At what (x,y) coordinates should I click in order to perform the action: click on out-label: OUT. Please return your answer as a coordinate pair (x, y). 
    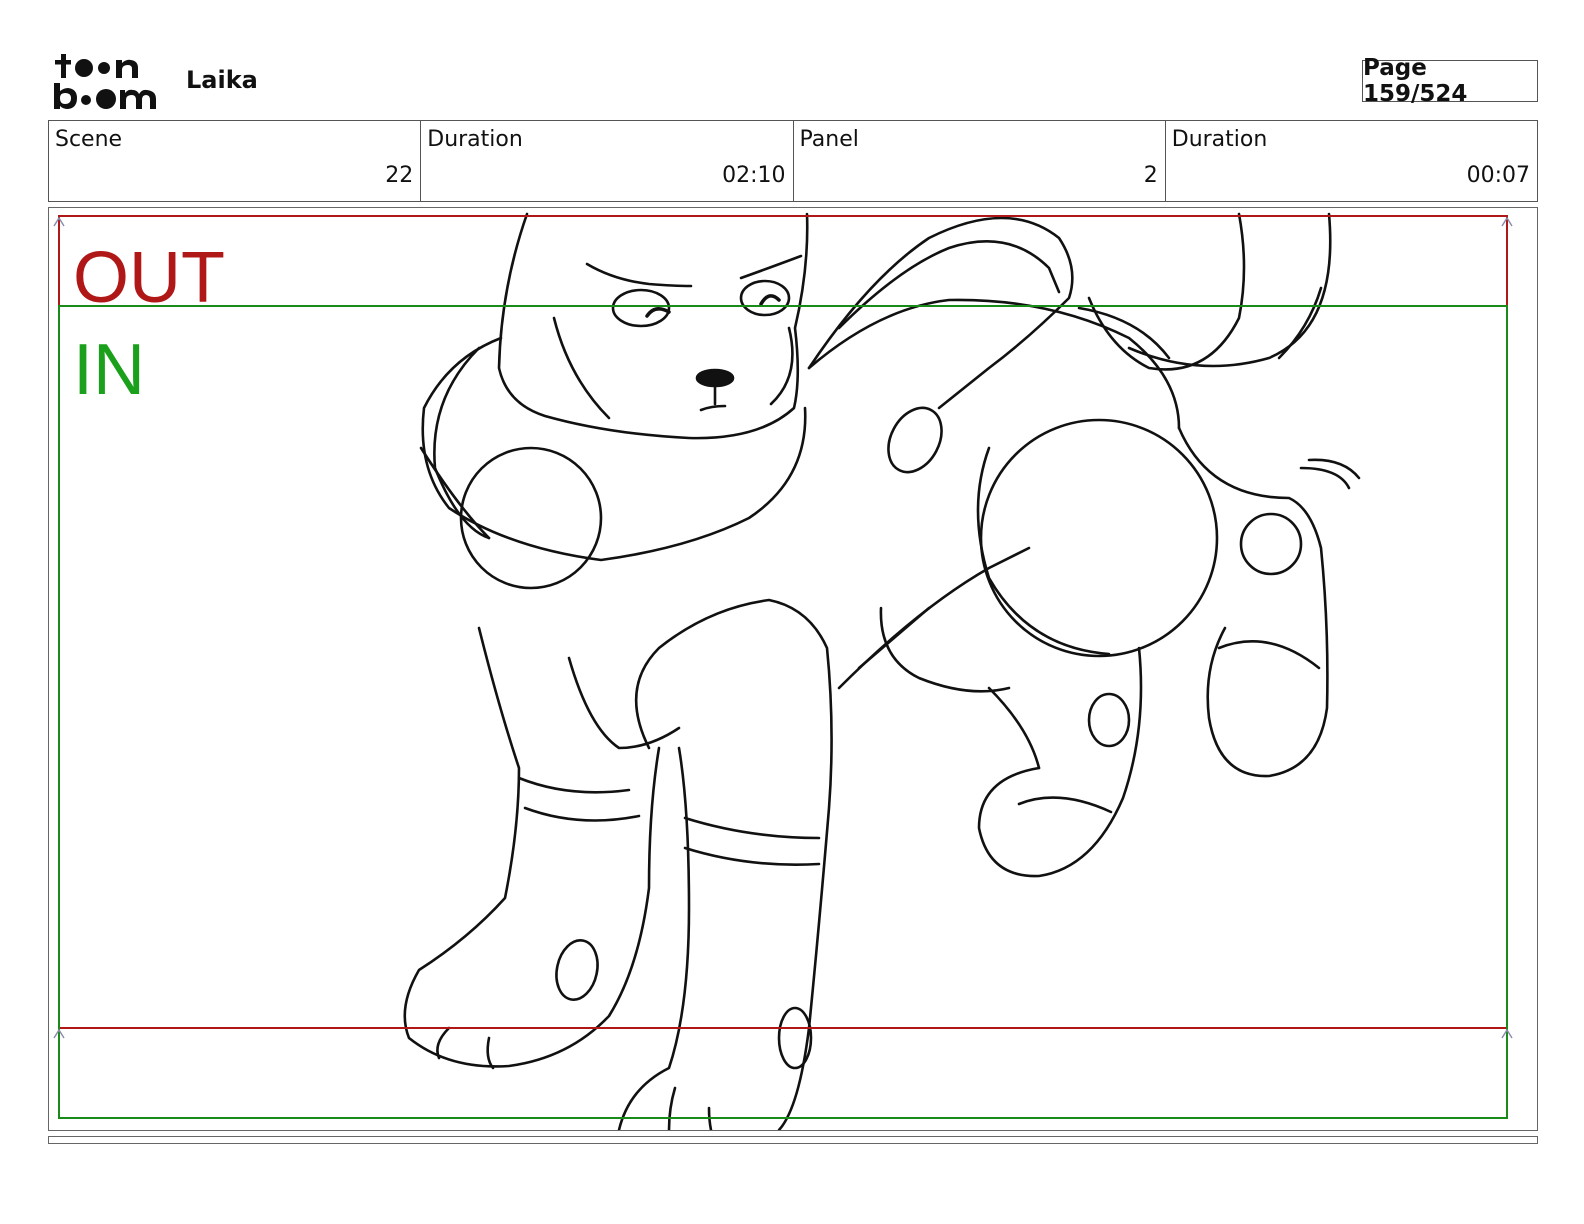
    Looking at the image, I should click on (149, 278).